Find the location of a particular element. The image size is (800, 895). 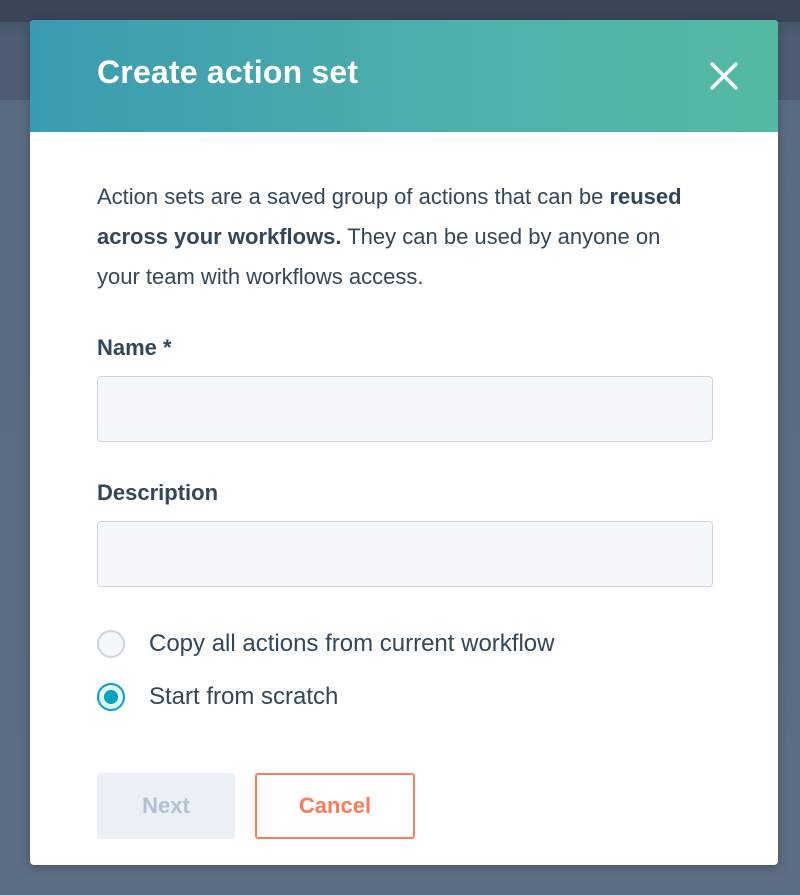

modal-title: Create action set is located at coordinates (228, 72).